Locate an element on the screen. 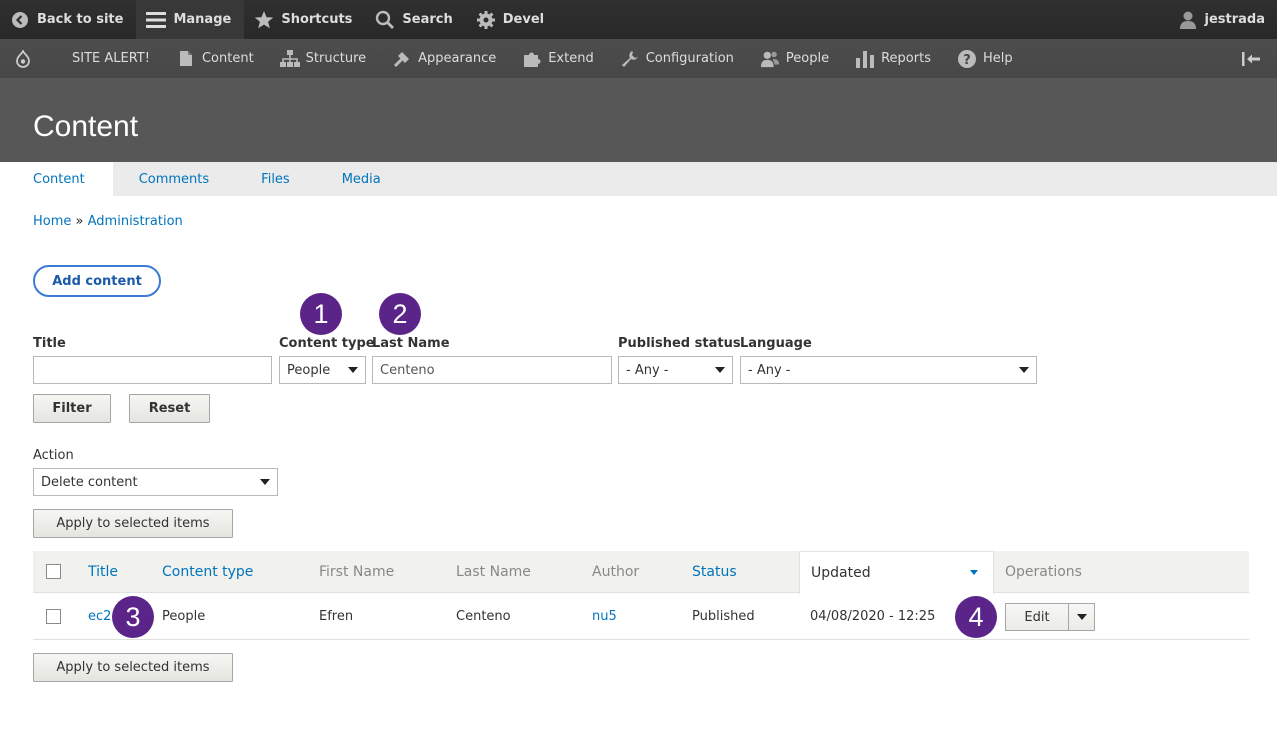  col-updated: Updated is located at coordinates (896, 572).